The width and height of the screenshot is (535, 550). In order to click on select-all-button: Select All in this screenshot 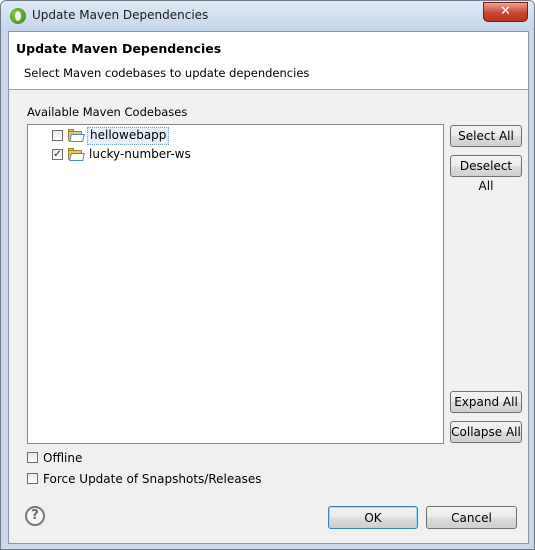, I will do `click(486, 136)`.